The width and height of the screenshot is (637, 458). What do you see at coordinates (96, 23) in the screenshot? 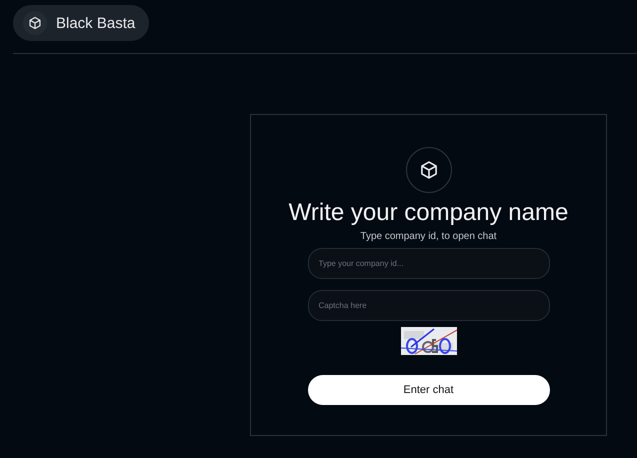
I see `brand-name: Black Basta` at bounding box center [96, 23].